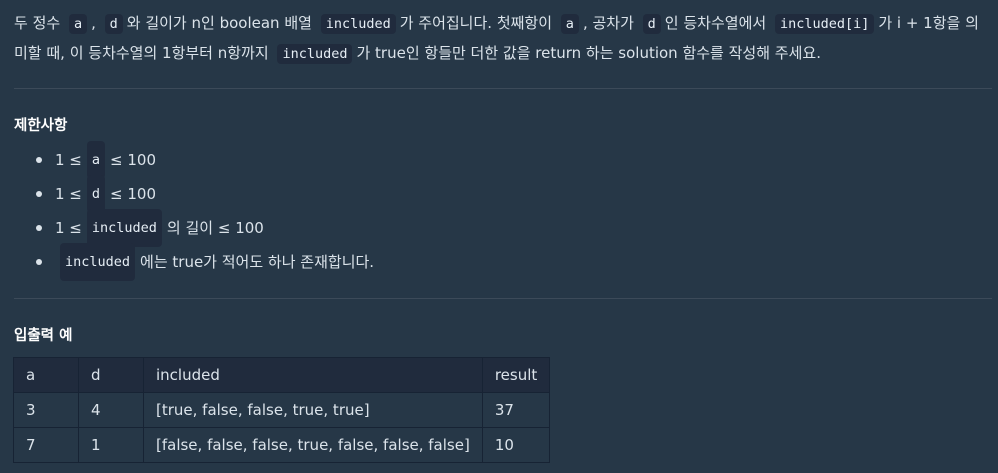 This screenshot has height=473, width=998. I want to click on inline-code: included[i], so click(824, 24).